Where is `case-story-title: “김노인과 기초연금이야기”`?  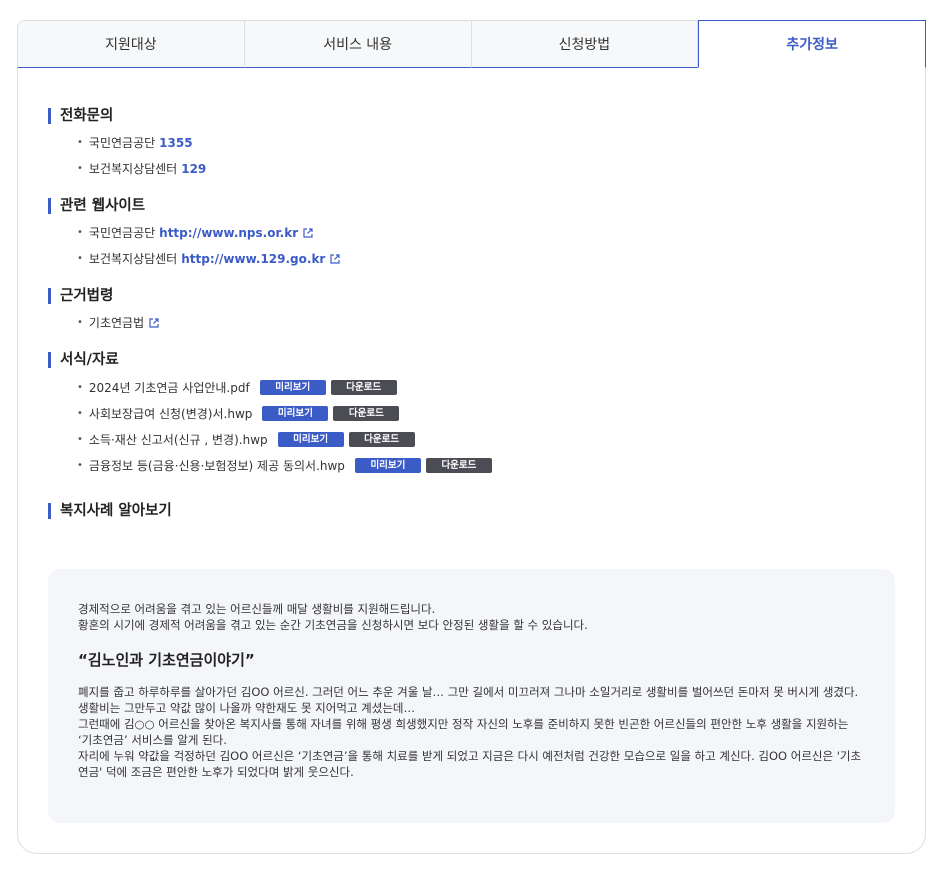
case-story-title: “김노인과 기초연금이야기” is located at coordinates (166, 660).